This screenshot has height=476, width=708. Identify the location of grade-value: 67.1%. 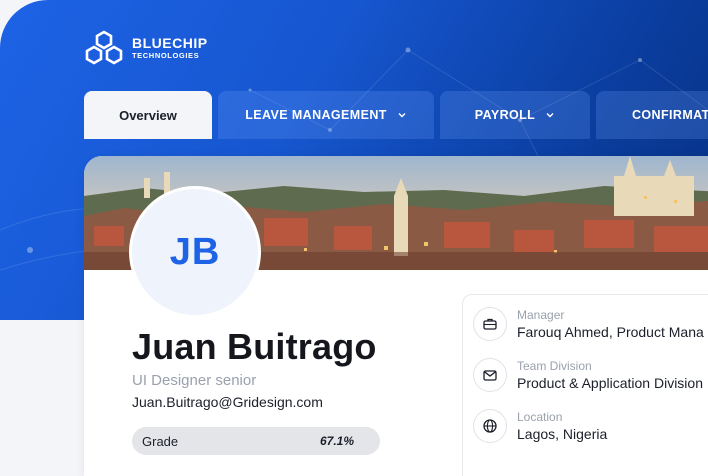
(336, 441).